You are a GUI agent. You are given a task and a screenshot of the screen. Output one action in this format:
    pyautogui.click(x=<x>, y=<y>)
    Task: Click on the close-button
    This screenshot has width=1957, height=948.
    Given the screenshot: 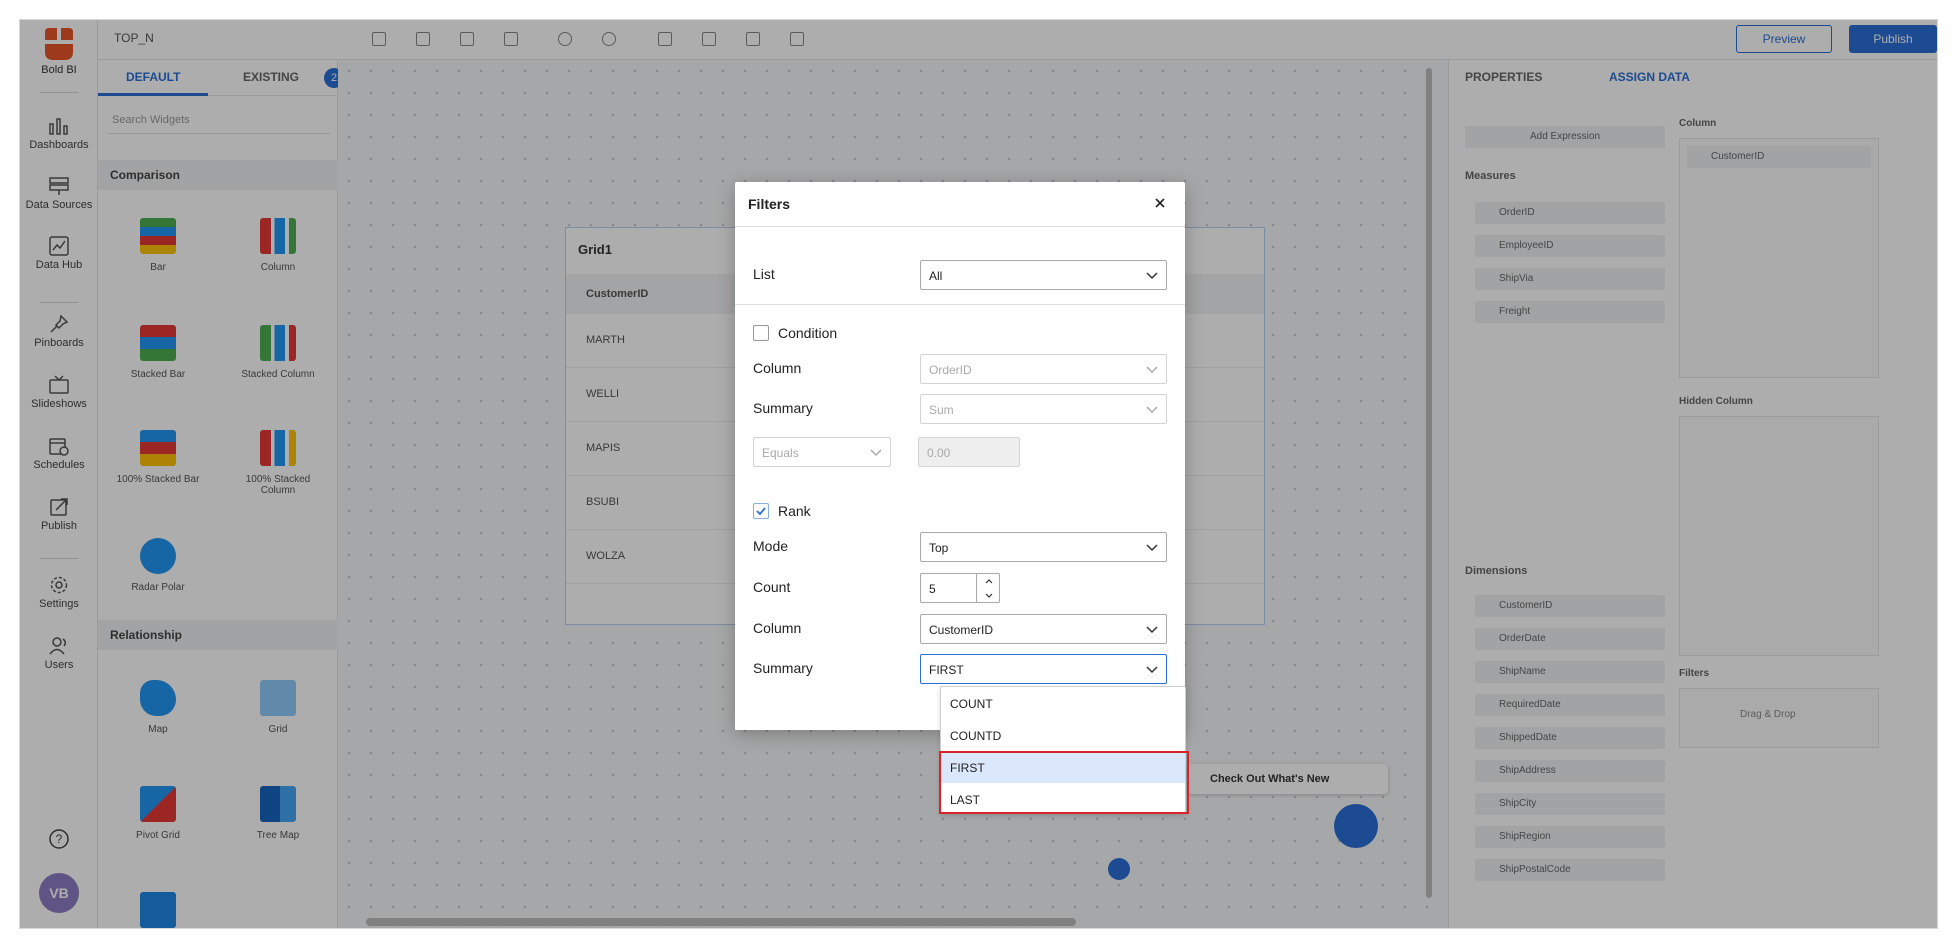 What is the action you would take?
    pyautogui.click(x=1160, y=203)
    